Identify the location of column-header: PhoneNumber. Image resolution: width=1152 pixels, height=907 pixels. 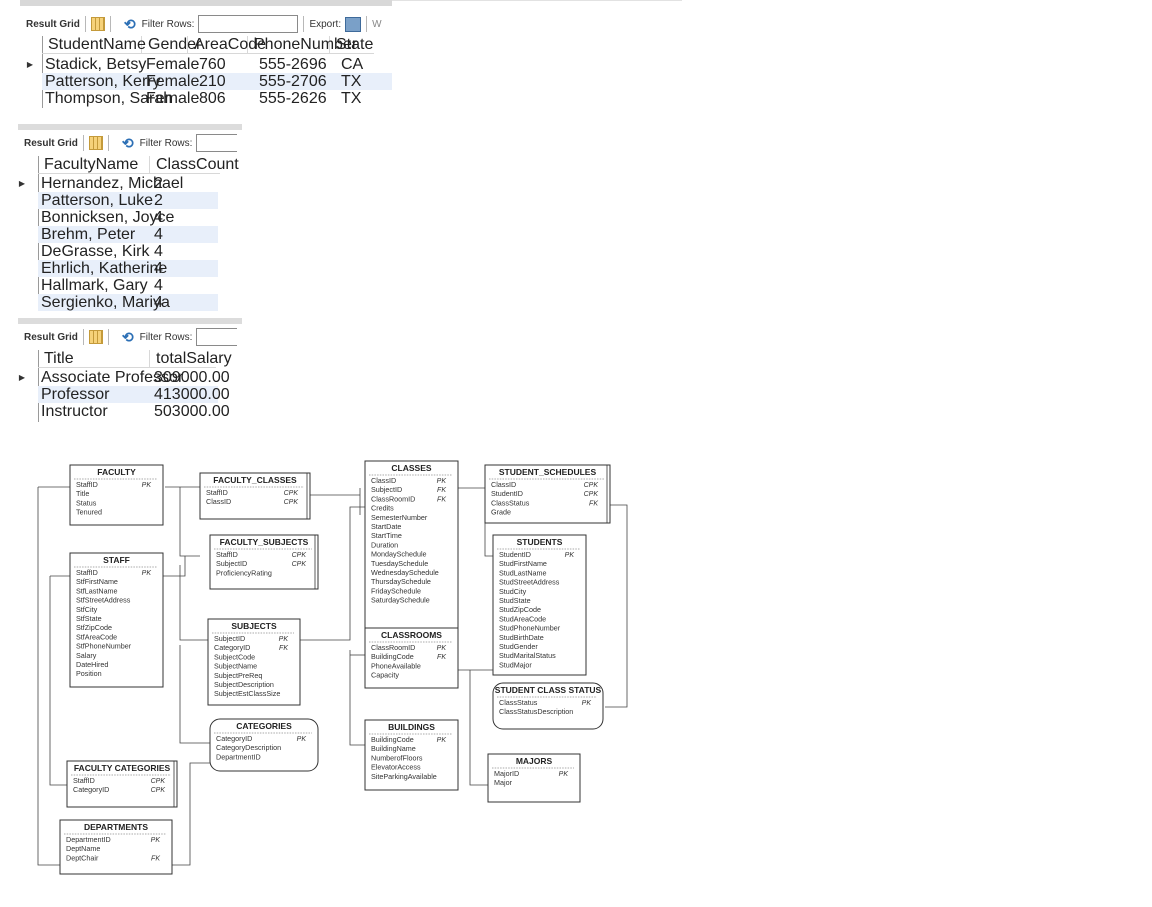
(302, 45).